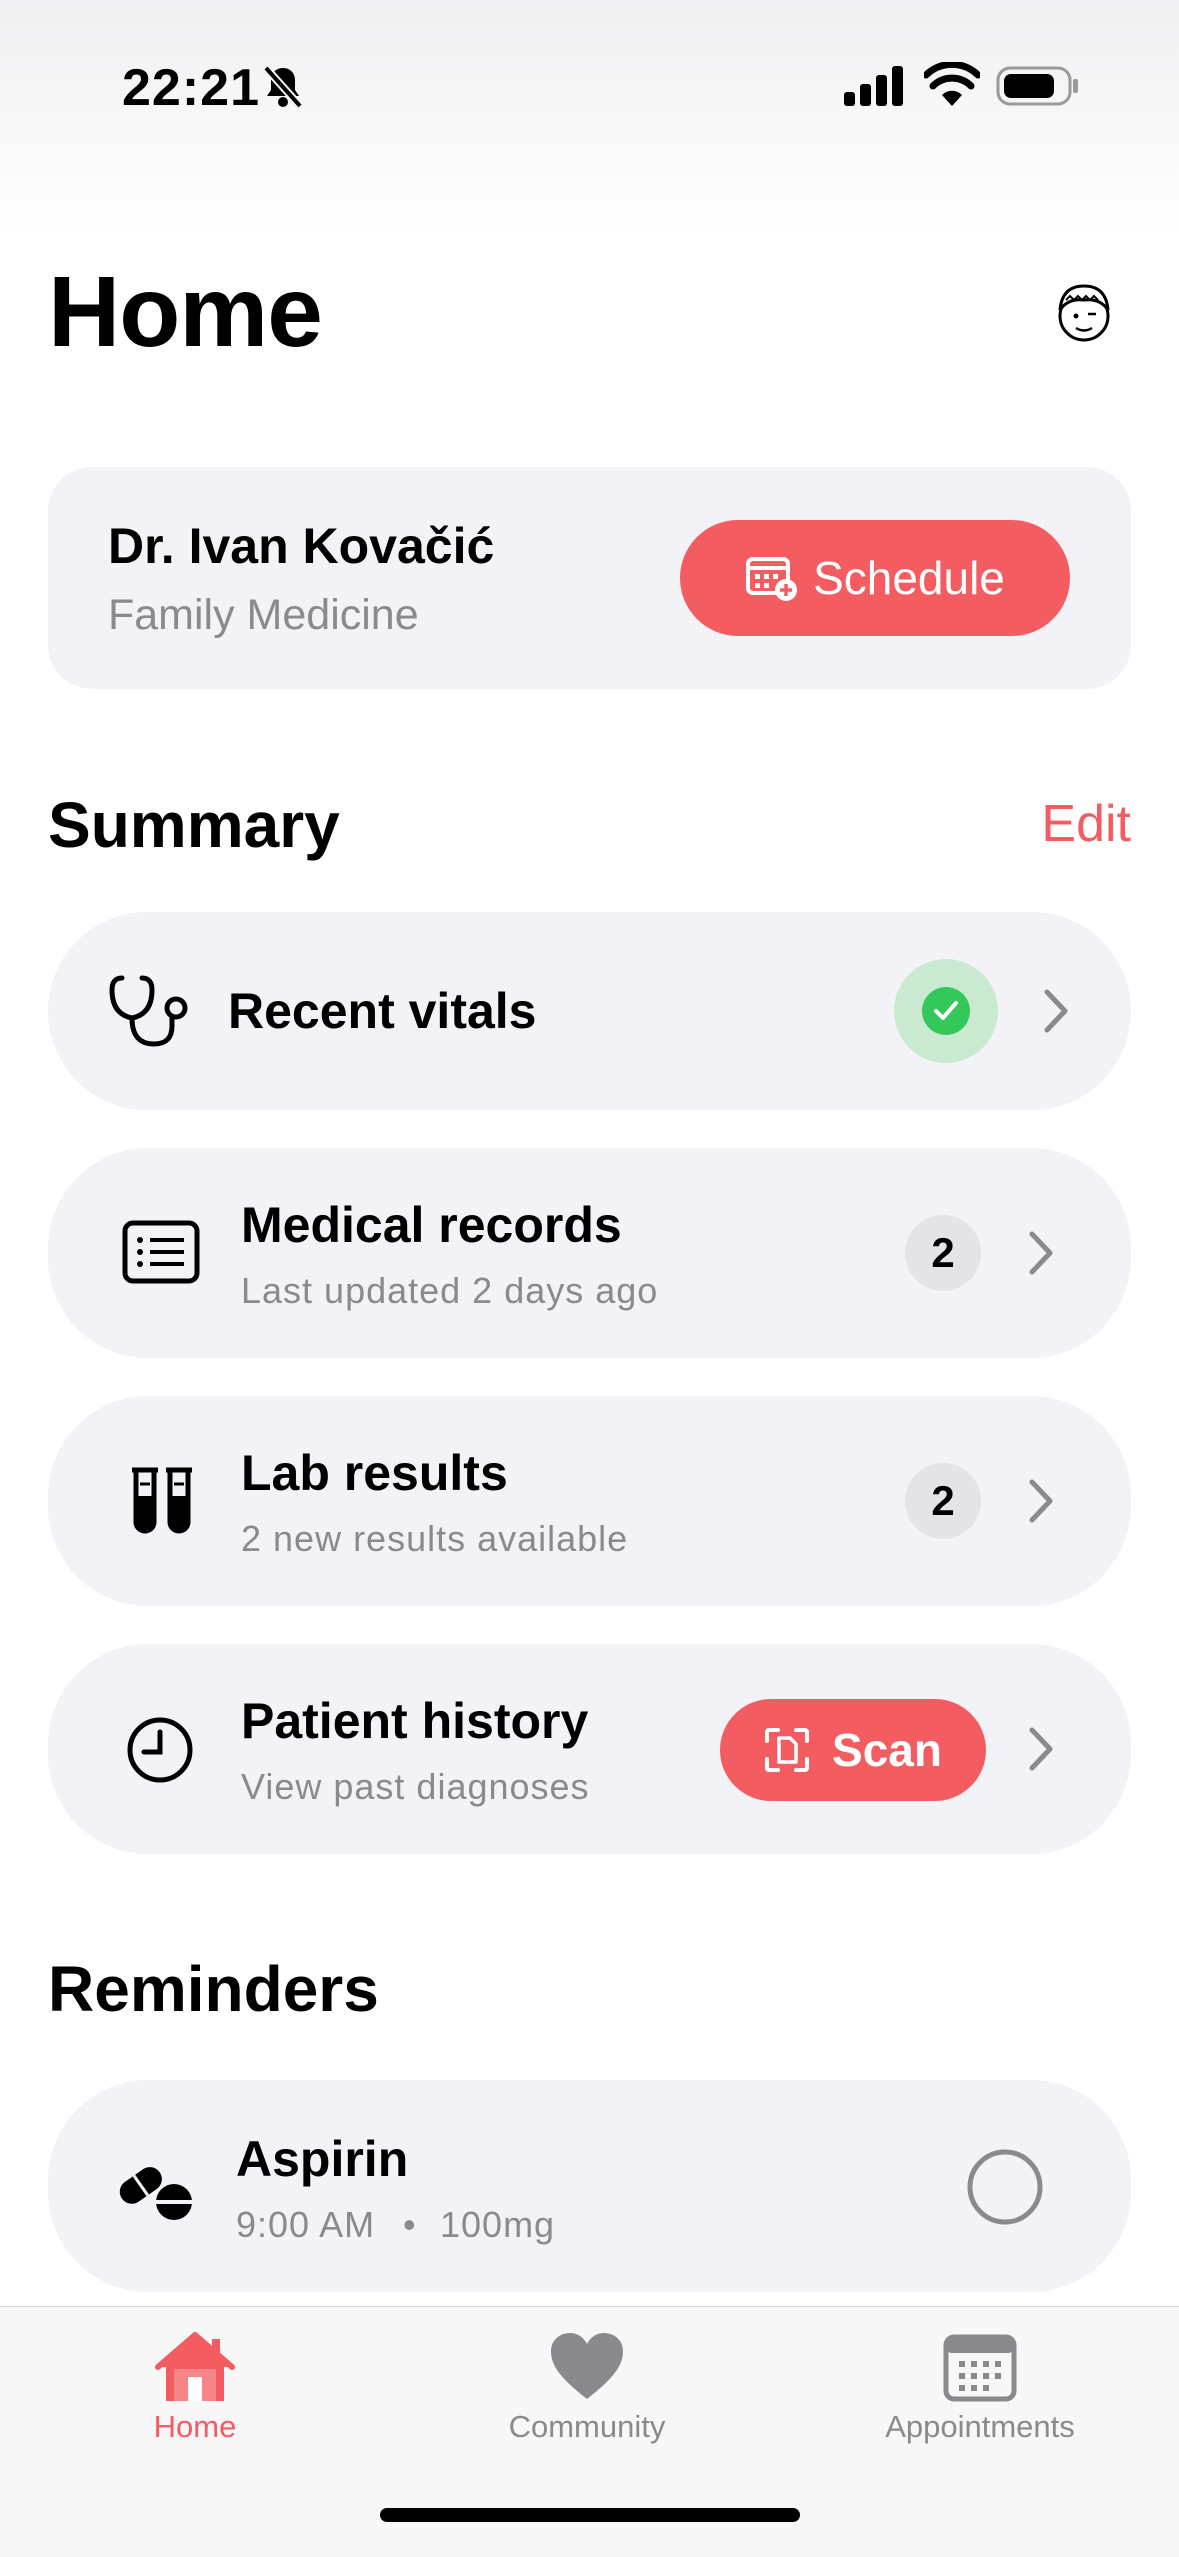 The height and width of the screenshot is (2557, 1179). I want to click on calendar-plus-icon, so click(772, 579).